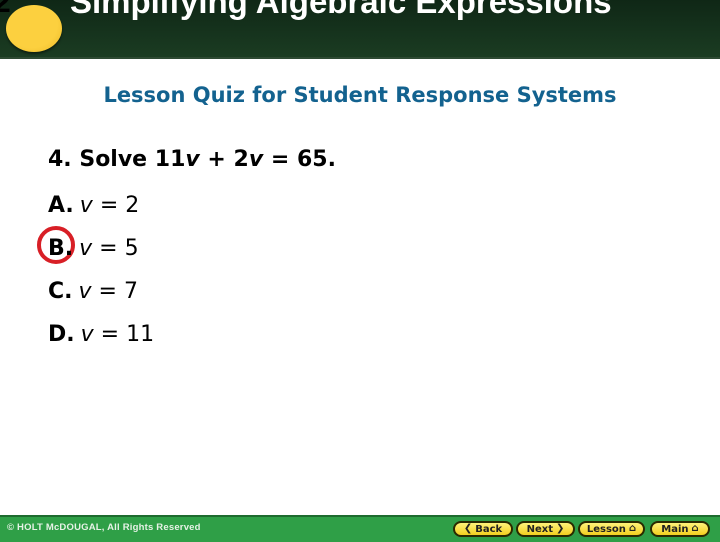 This screenshot has width=720, height=542. I want to click on question-text: 4. Solve 11v + 2v = 65., so click(192, 159).